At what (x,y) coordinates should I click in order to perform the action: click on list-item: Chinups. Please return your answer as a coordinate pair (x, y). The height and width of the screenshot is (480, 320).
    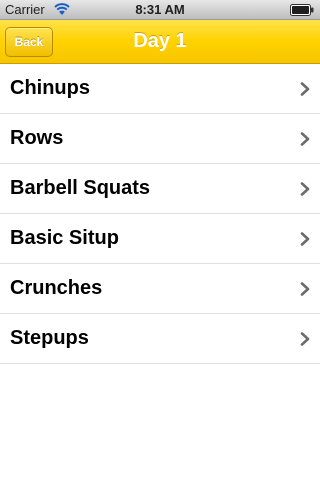
    Looking at the image, I should click on (160, 89).